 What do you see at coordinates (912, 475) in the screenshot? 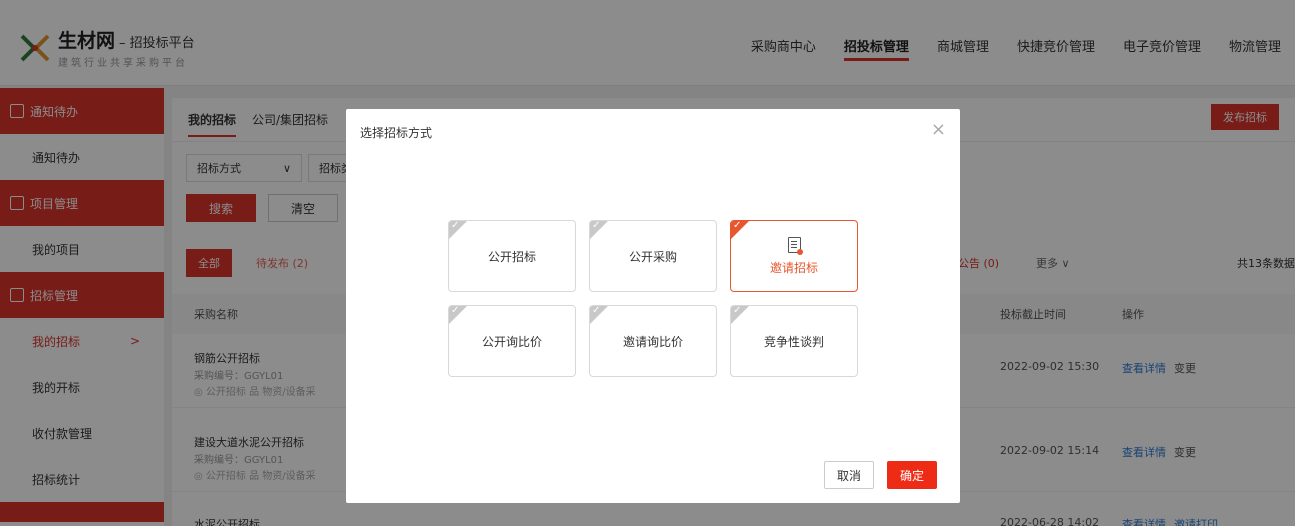
I see `confirm-button: 确定` at bounding box center [912, 475].